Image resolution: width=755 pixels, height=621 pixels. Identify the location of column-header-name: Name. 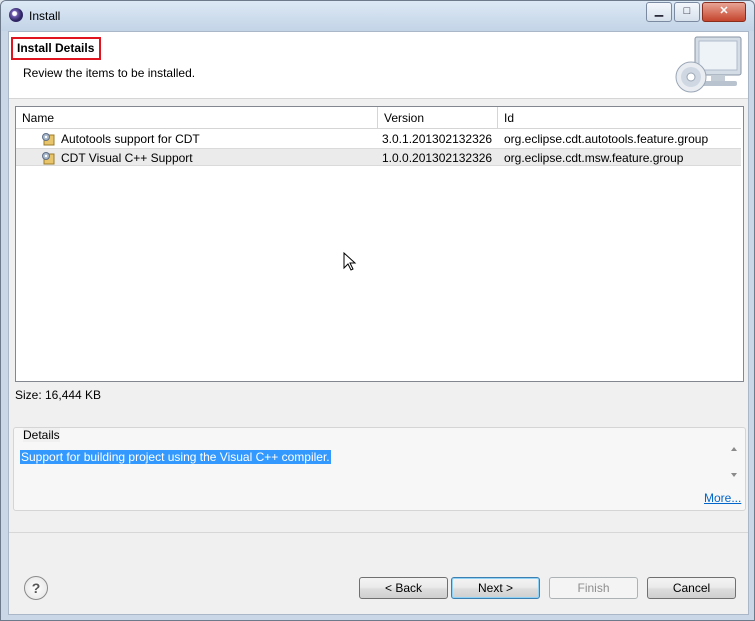
(197, 118).